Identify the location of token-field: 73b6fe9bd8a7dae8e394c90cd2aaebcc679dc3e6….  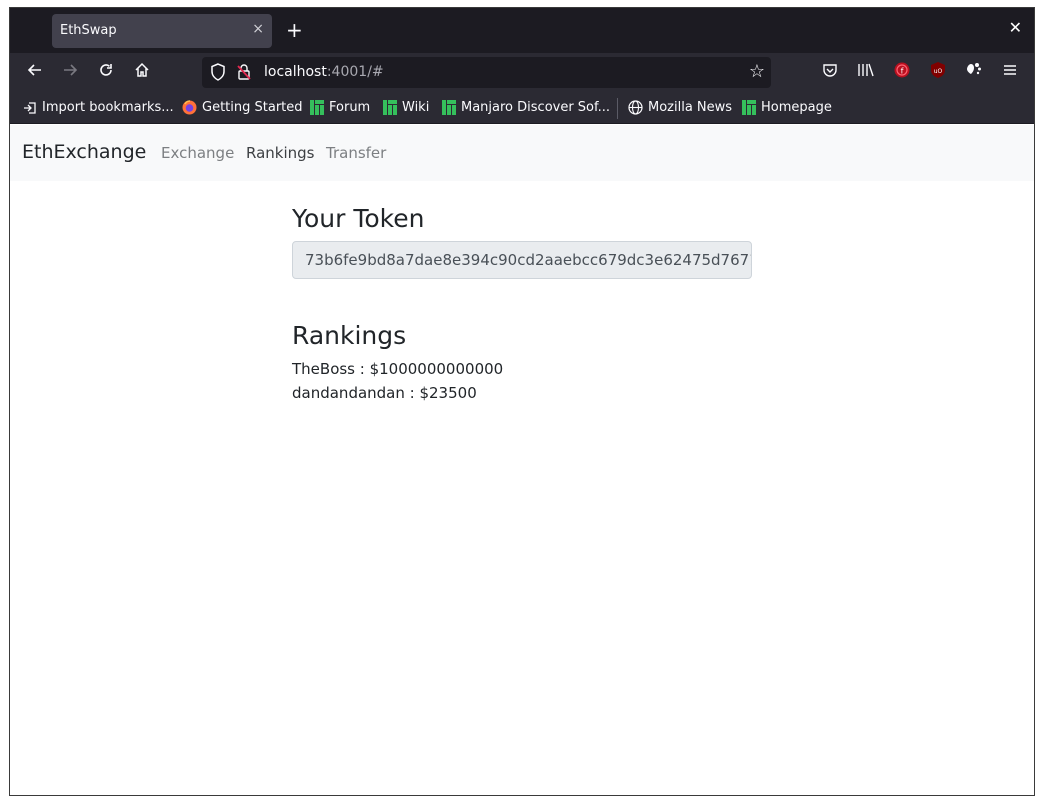
(522, 260).